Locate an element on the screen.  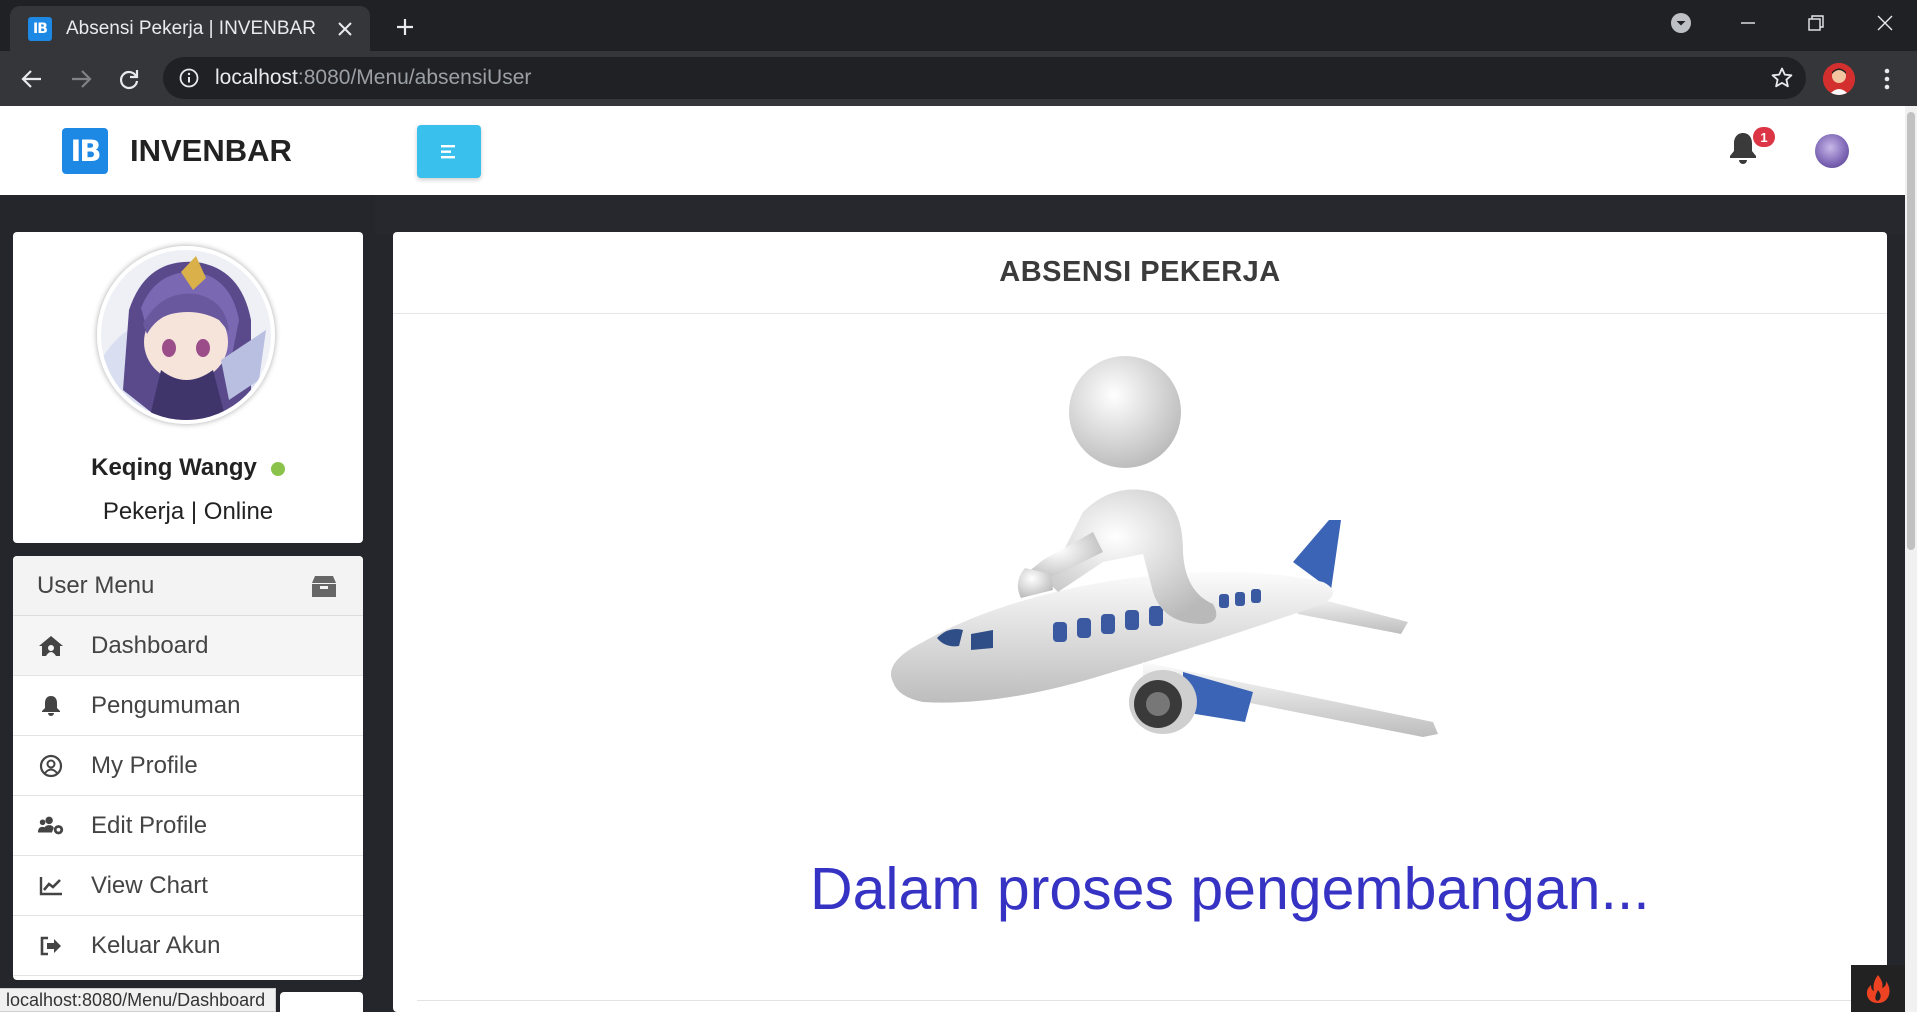
profile-avatar-image is located at coordinates (186, 335).